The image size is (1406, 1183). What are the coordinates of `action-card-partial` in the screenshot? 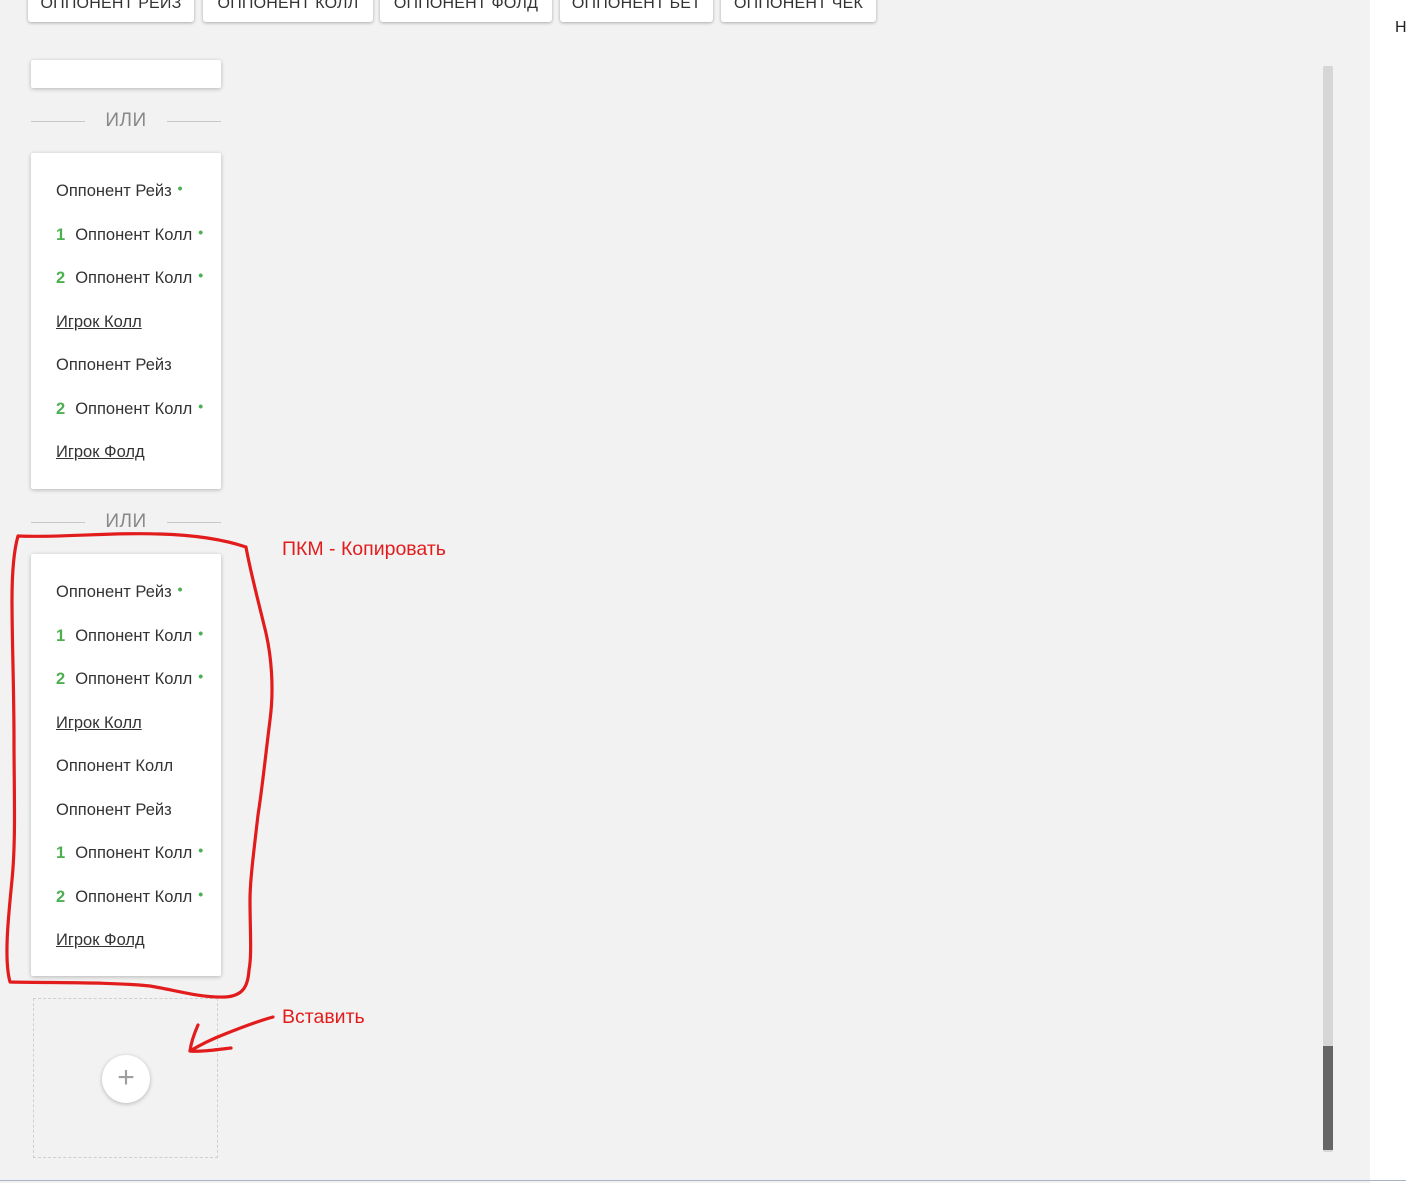 It's located at (126, 74).